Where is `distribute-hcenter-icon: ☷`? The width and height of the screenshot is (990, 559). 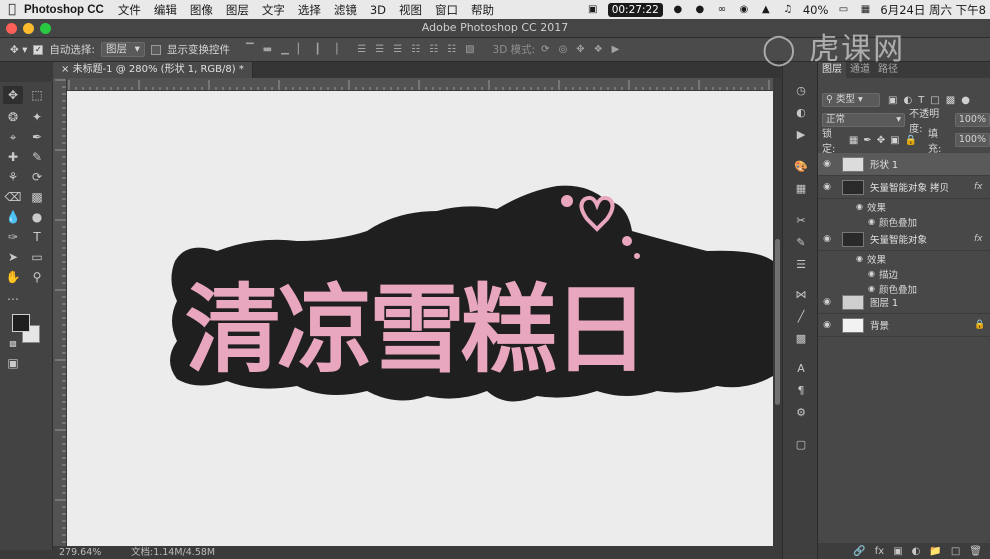
distribute-hcenter-icon: ☷ is located at coordinates (433, 49).